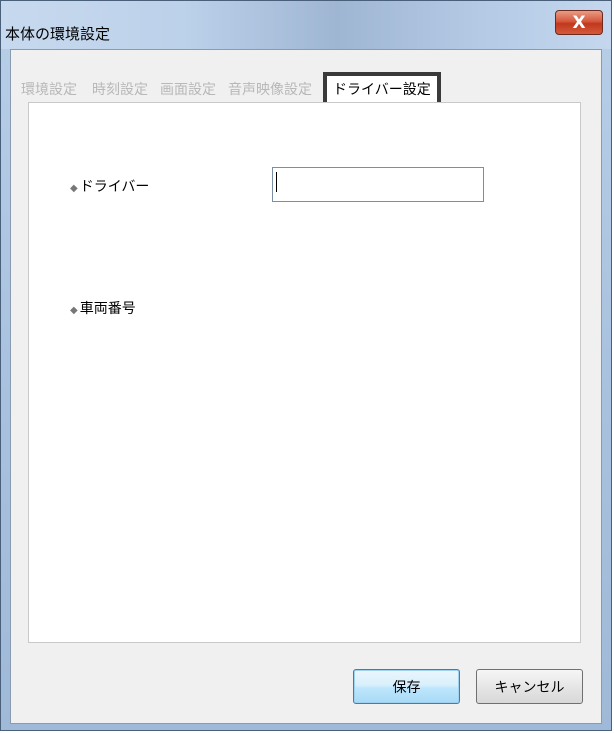 This screenshot has width=614, height=733. I want to click on close-button: X, so click(579, 22).